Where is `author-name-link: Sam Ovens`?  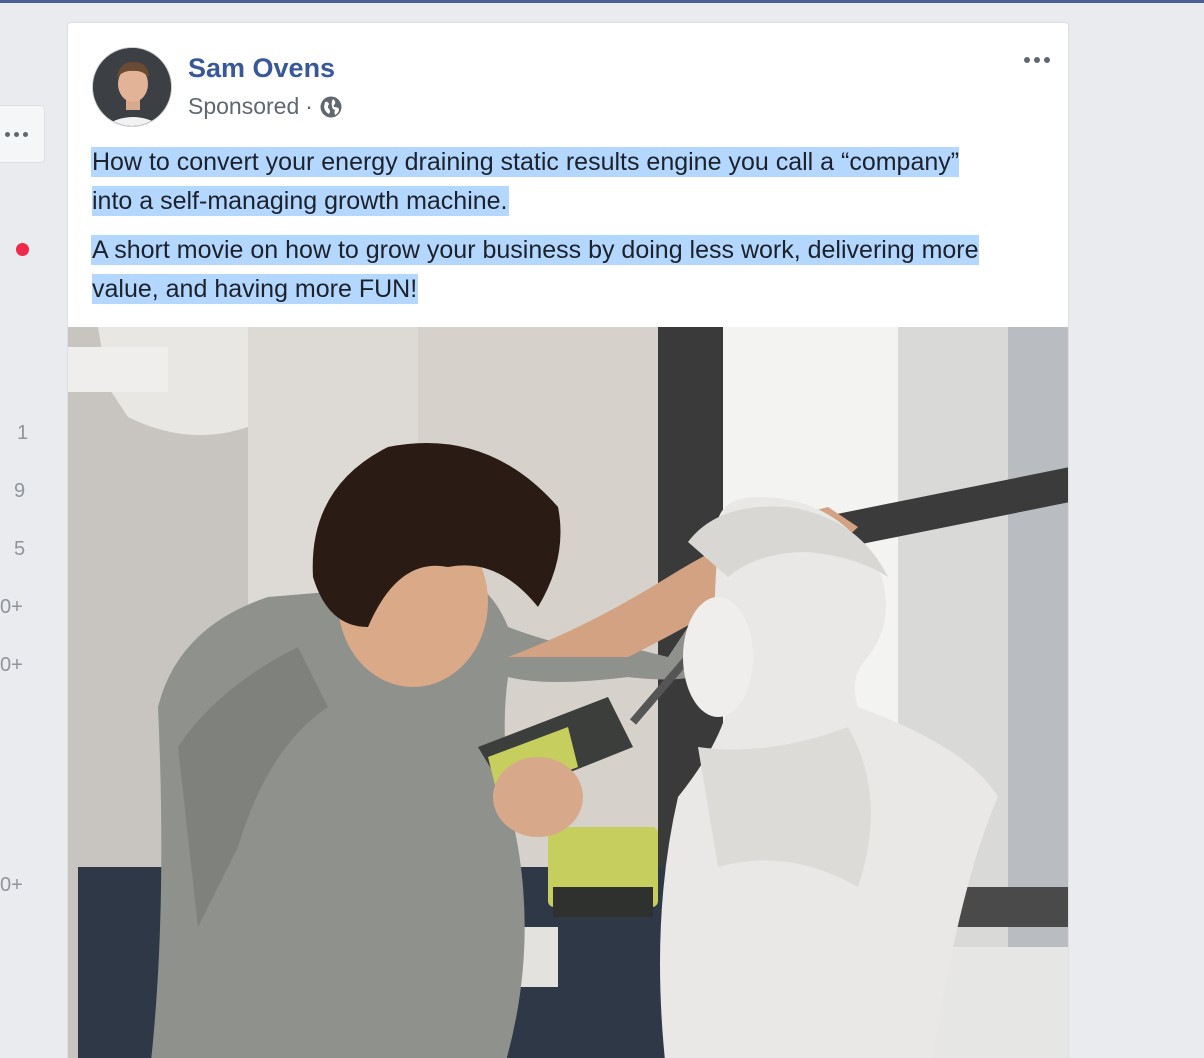 author-name-link: Sam Ovens is located at coordinates (261, 68).